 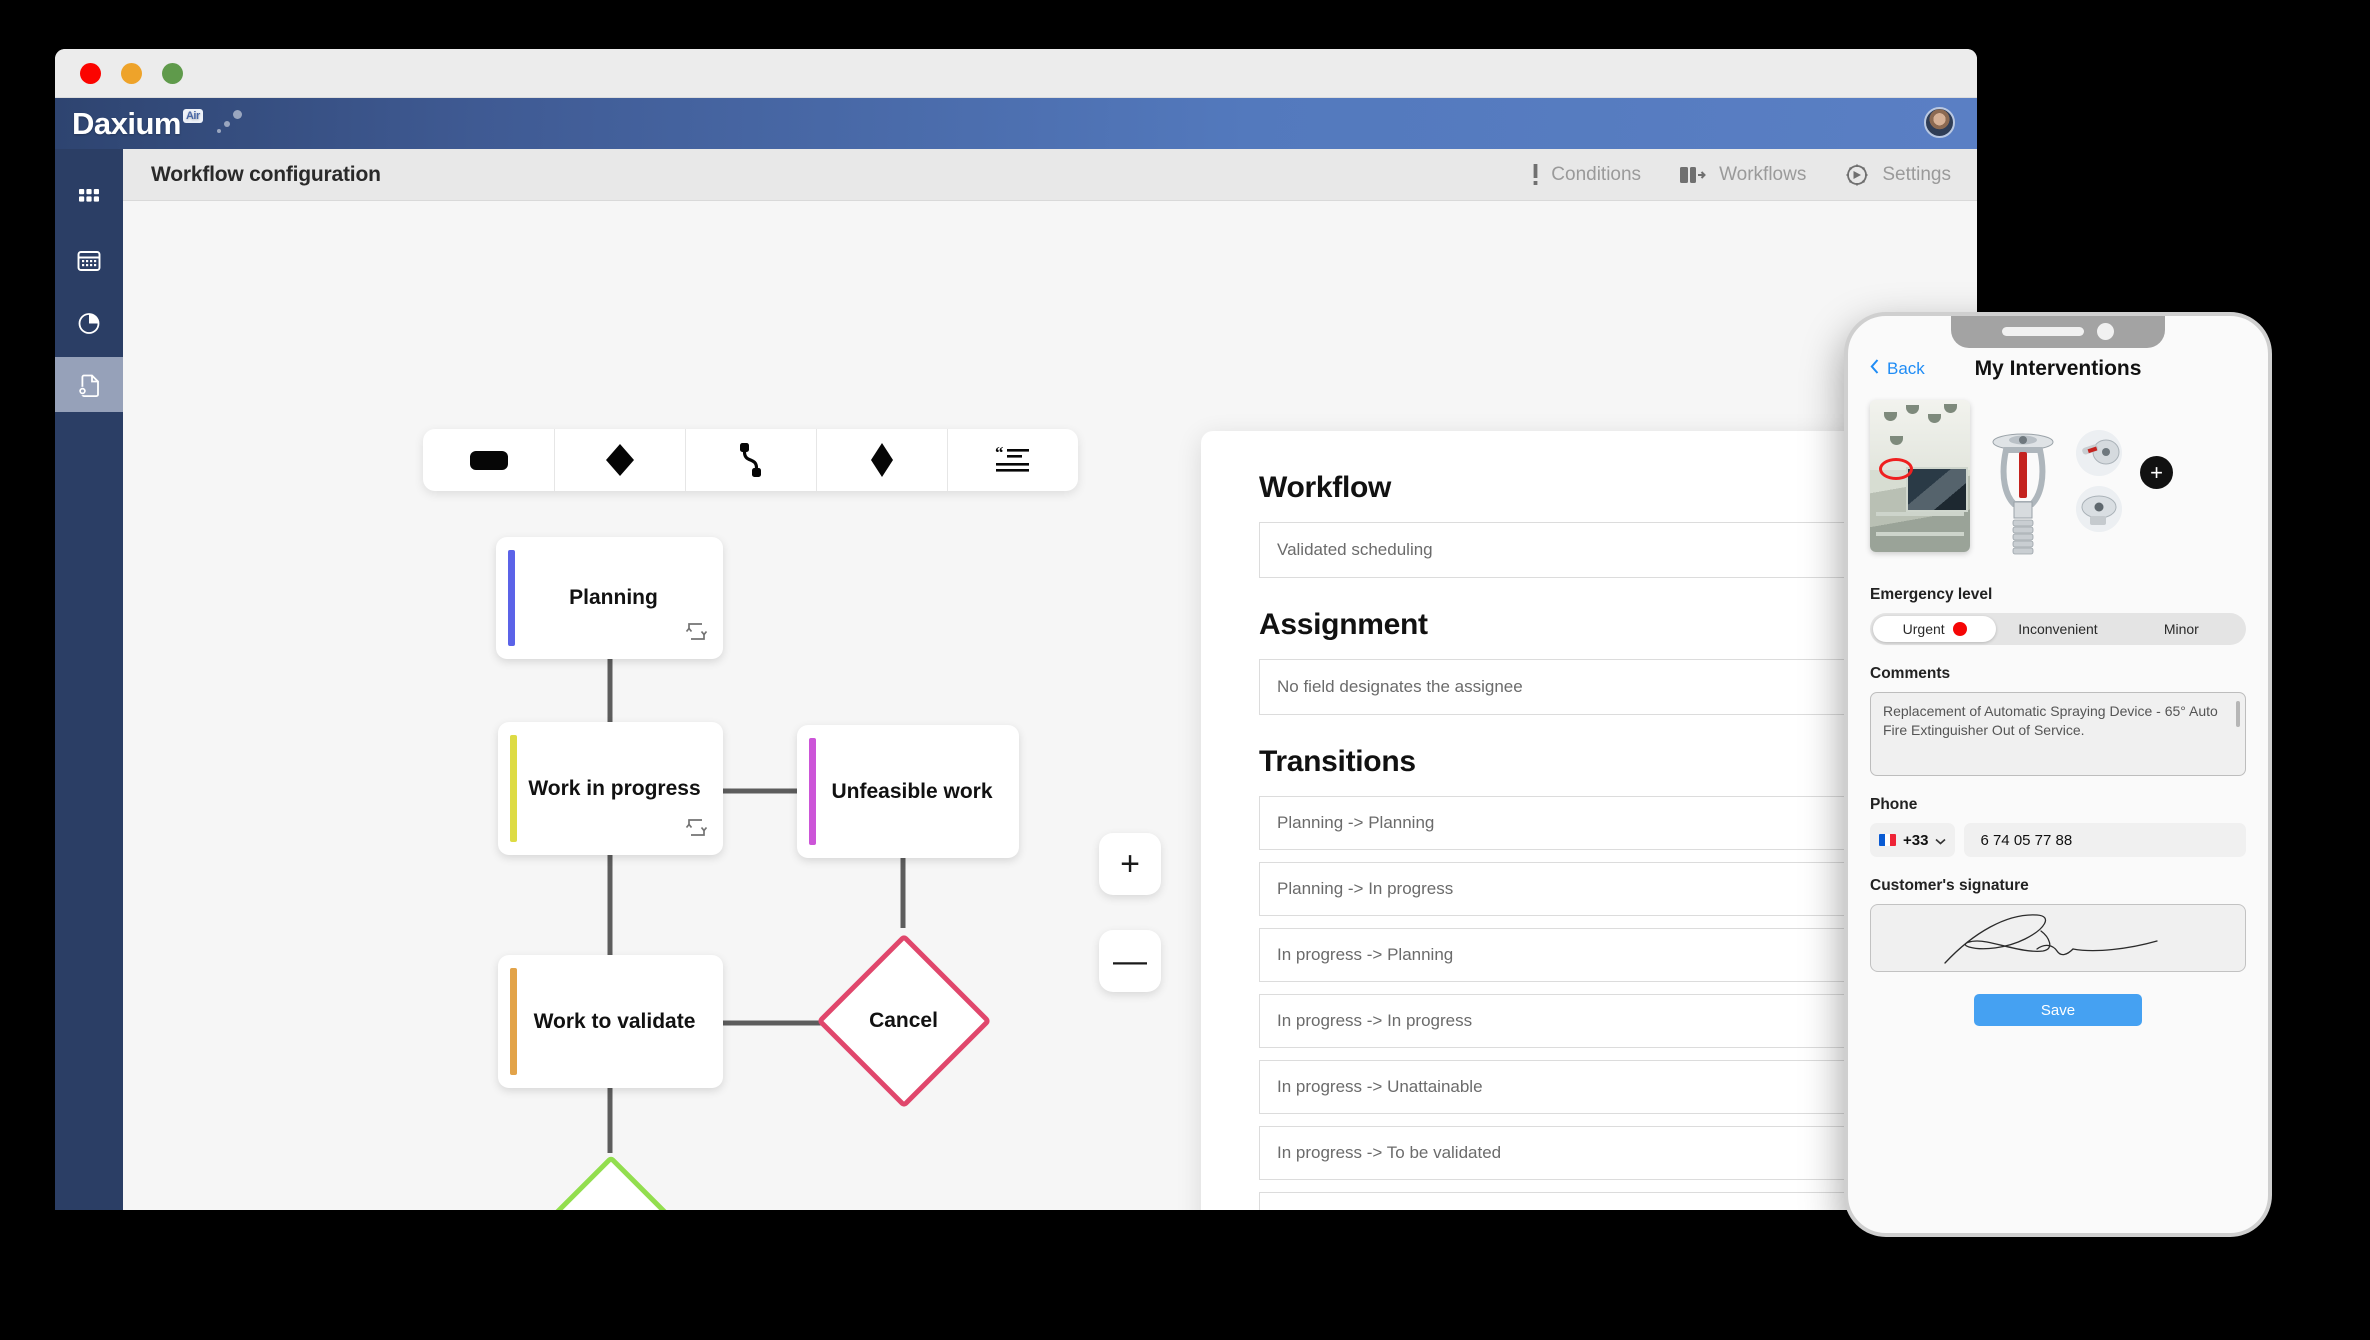 I want to click on phone-notch, so click(x=2058, y=332).